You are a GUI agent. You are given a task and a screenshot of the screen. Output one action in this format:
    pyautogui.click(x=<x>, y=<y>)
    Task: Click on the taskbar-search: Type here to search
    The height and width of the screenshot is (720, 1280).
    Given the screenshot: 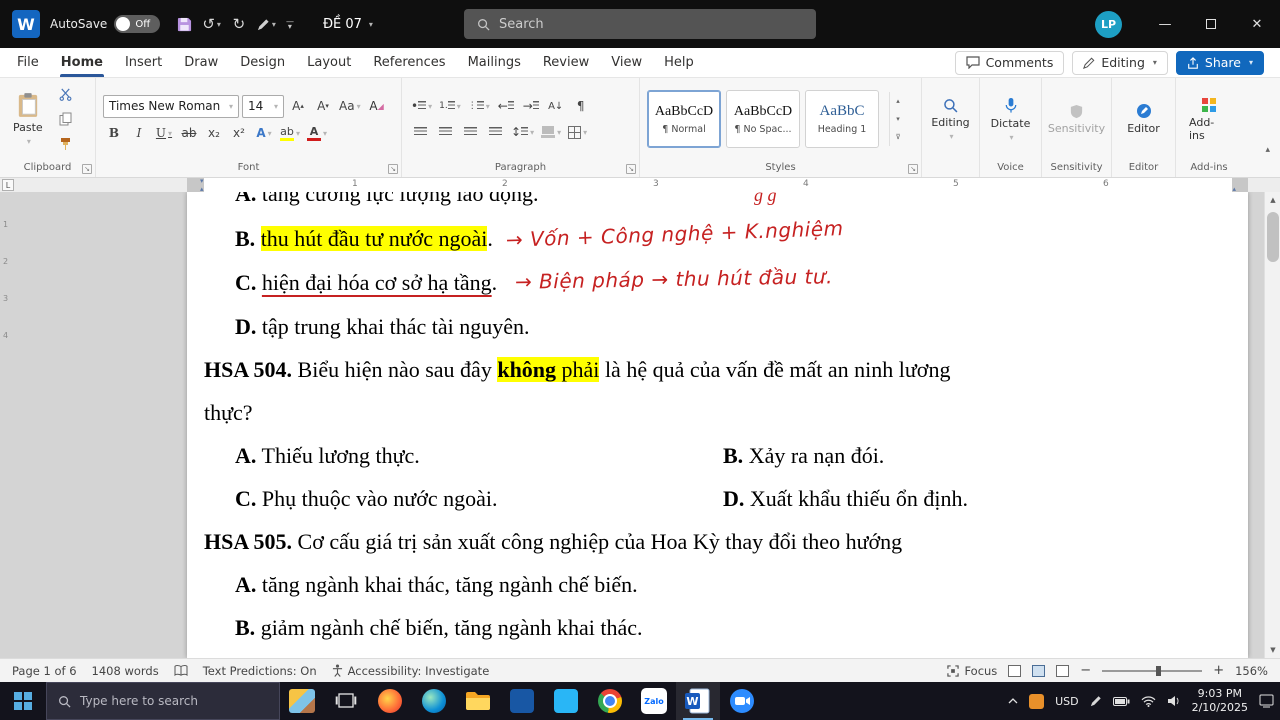 What is the action you would take?
    pyautogui.click(x=163, y=701)
    